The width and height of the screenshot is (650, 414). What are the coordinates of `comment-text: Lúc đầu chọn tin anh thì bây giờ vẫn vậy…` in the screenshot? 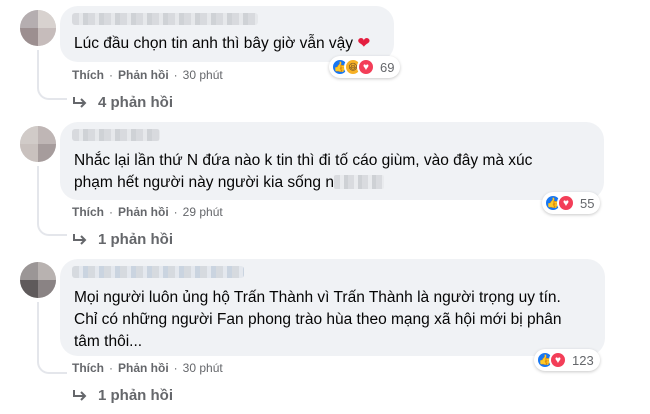 It's located at (234, 44).